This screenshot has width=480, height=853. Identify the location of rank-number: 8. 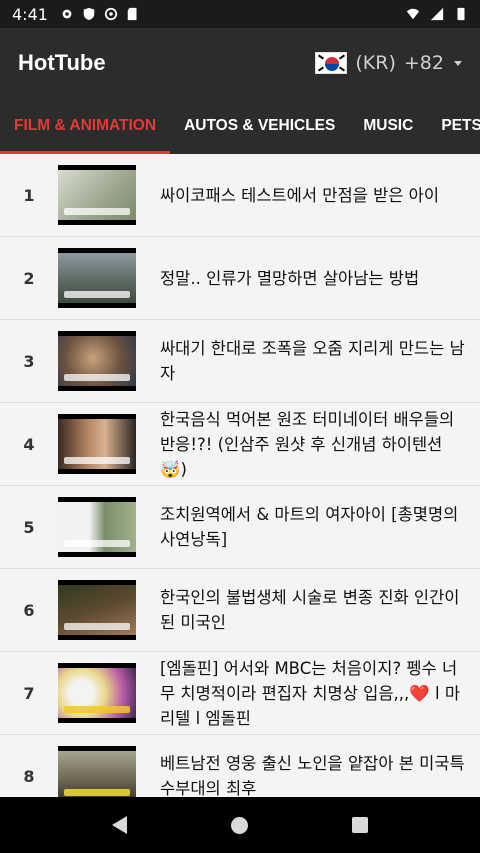
(29, 776).